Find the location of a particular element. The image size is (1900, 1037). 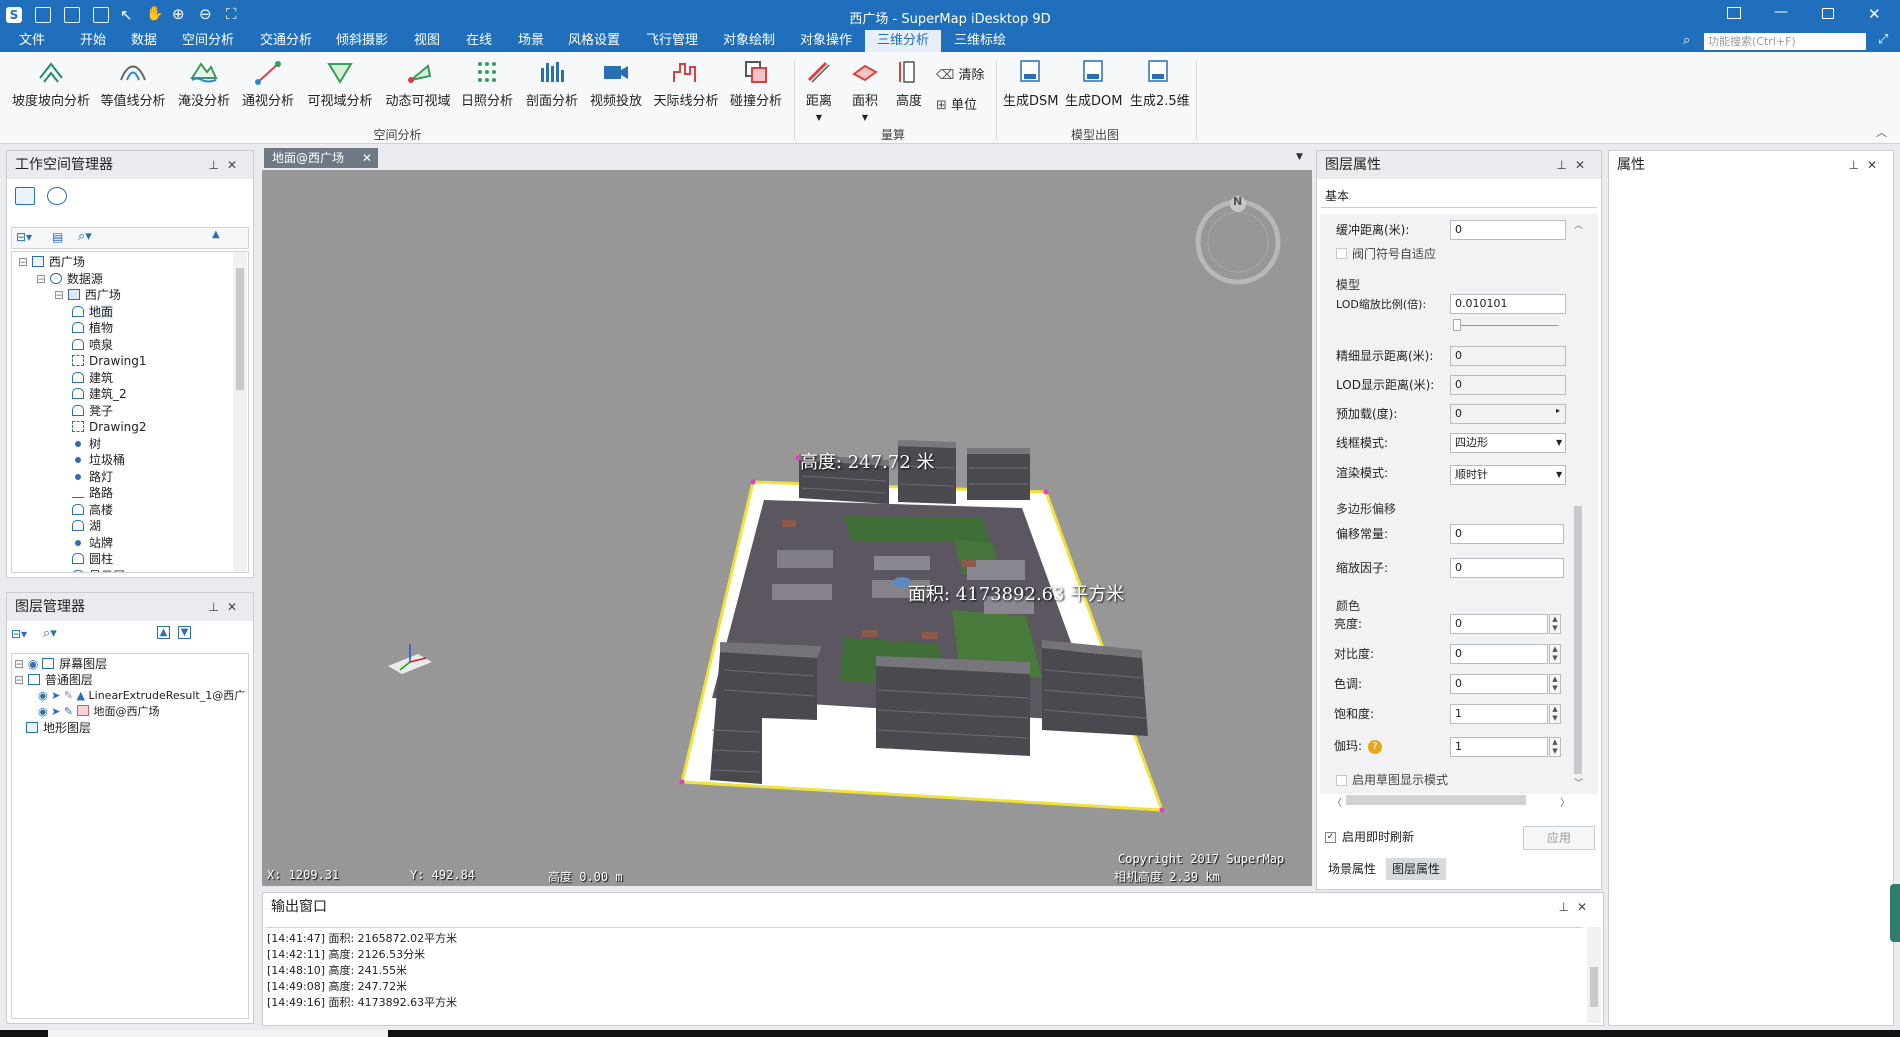

layer-row-ground: ◉ ➤ ✎ 地面@西广场 is located at coordinates (99, 712).